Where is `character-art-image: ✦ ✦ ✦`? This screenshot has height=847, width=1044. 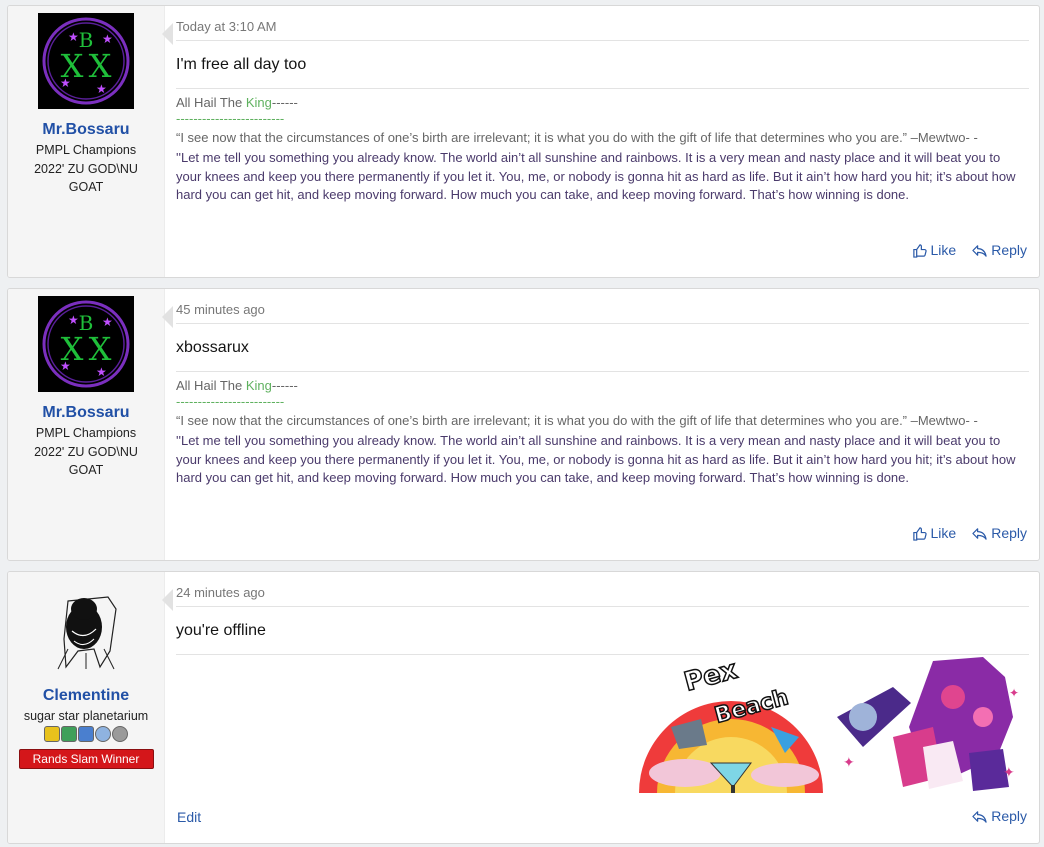 character-art-image: ✦ ✦ ✦ is located at coordinates (929, 725).